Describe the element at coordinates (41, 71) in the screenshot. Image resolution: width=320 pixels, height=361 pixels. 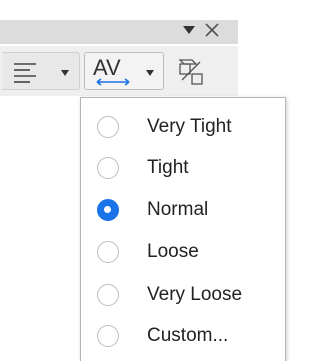
I see `align-button` at that location.